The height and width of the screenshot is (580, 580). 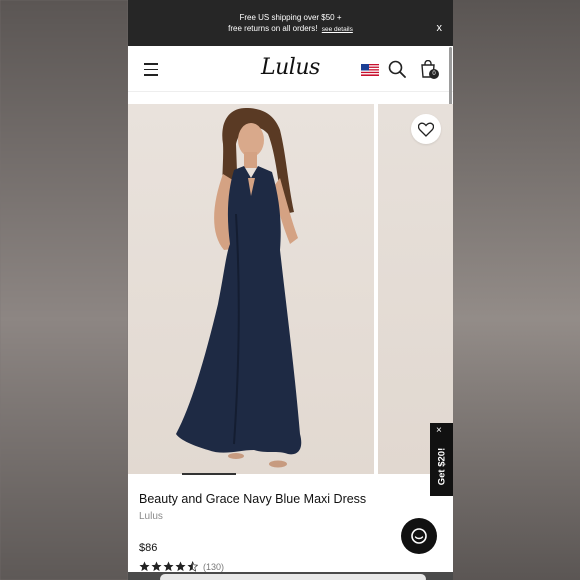 I want to click on product-rating: (130), so click(x=181, y=566).